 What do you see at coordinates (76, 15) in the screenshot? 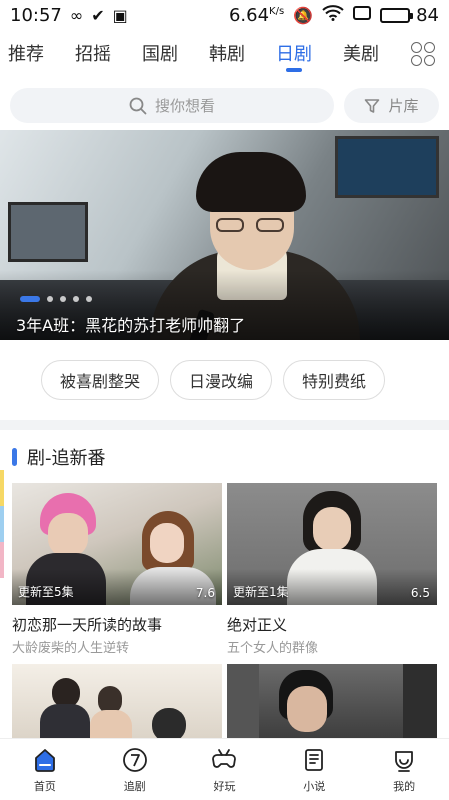
I see `infinity-icon: ∞` at bounding box center [76, 15].